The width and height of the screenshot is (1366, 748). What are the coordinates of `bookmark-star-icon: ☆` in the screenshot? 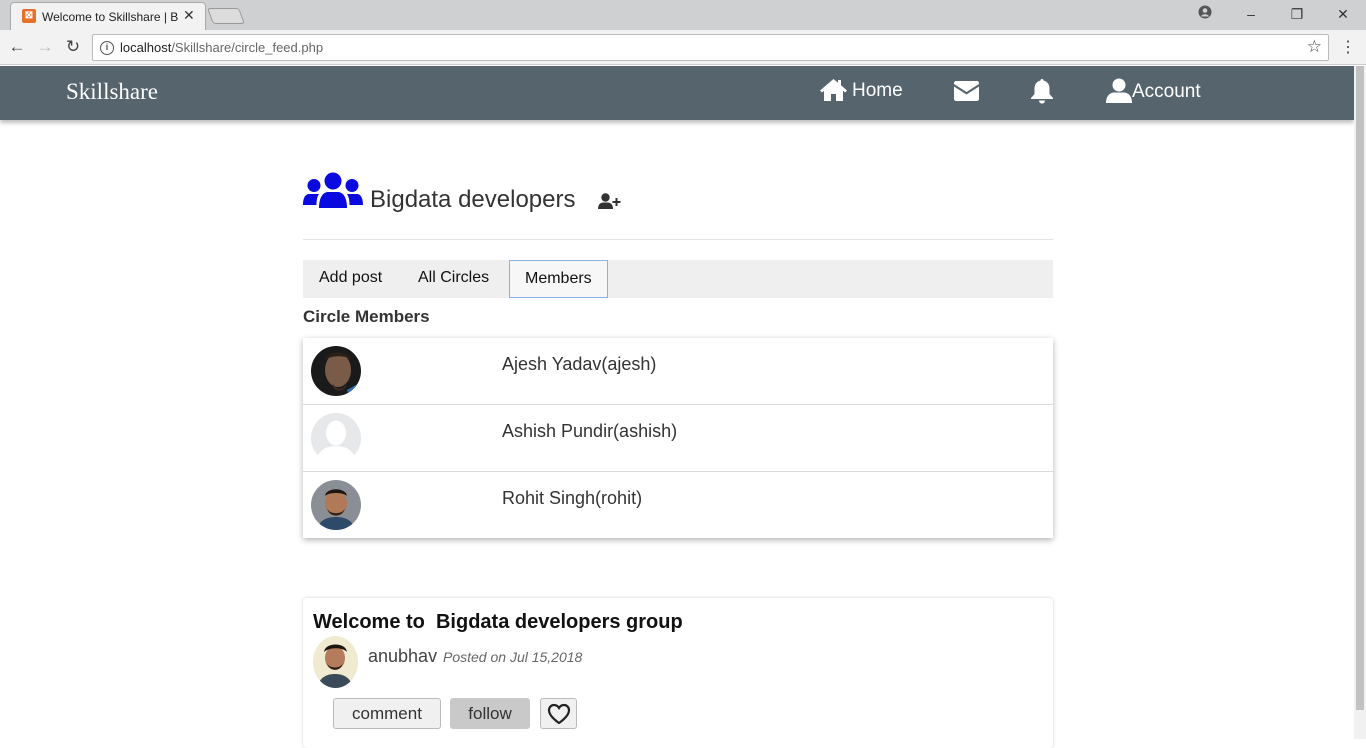 It's located at (1314, 47).